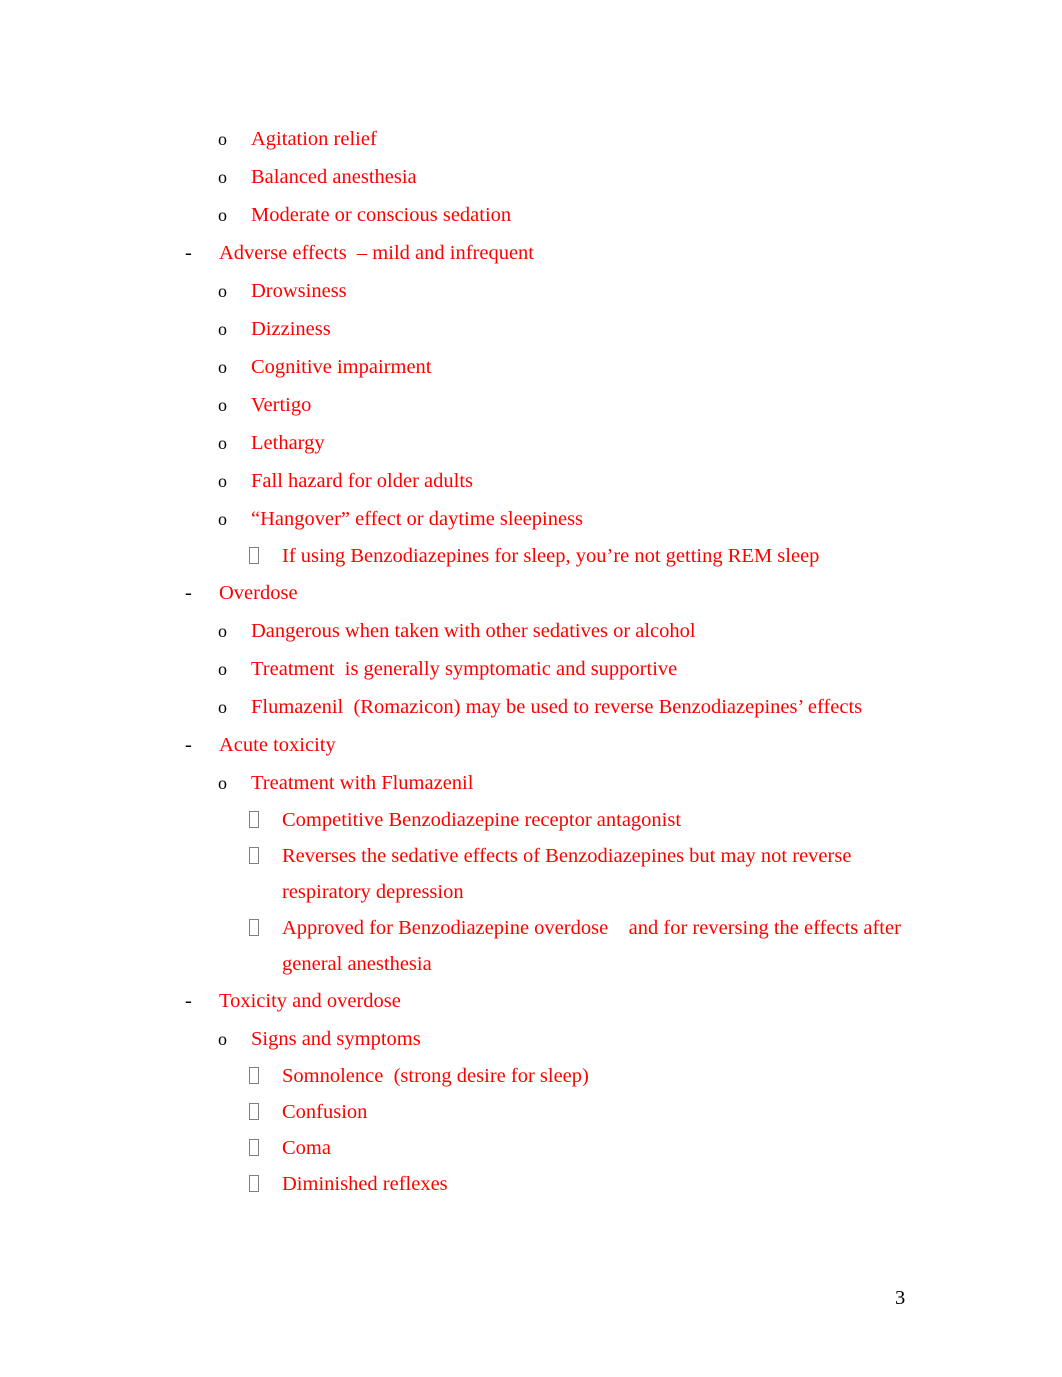  Describe the element at coordinates (281, 405) in the screenshot. I see `outline-item-text: Vertigo` at that location.